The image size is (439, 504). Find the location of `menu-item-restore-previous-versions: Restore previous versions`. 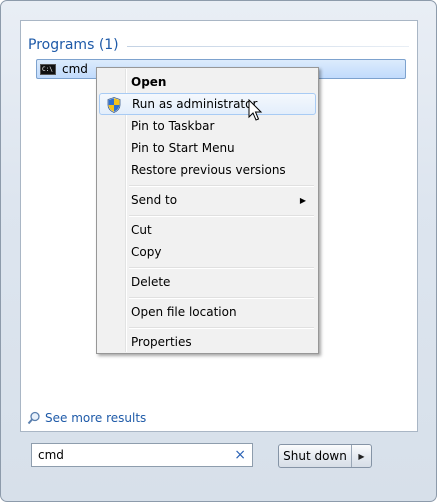

menu-item-restore-previous-versions: Restore previous versions is located at coordinates (207, 170).